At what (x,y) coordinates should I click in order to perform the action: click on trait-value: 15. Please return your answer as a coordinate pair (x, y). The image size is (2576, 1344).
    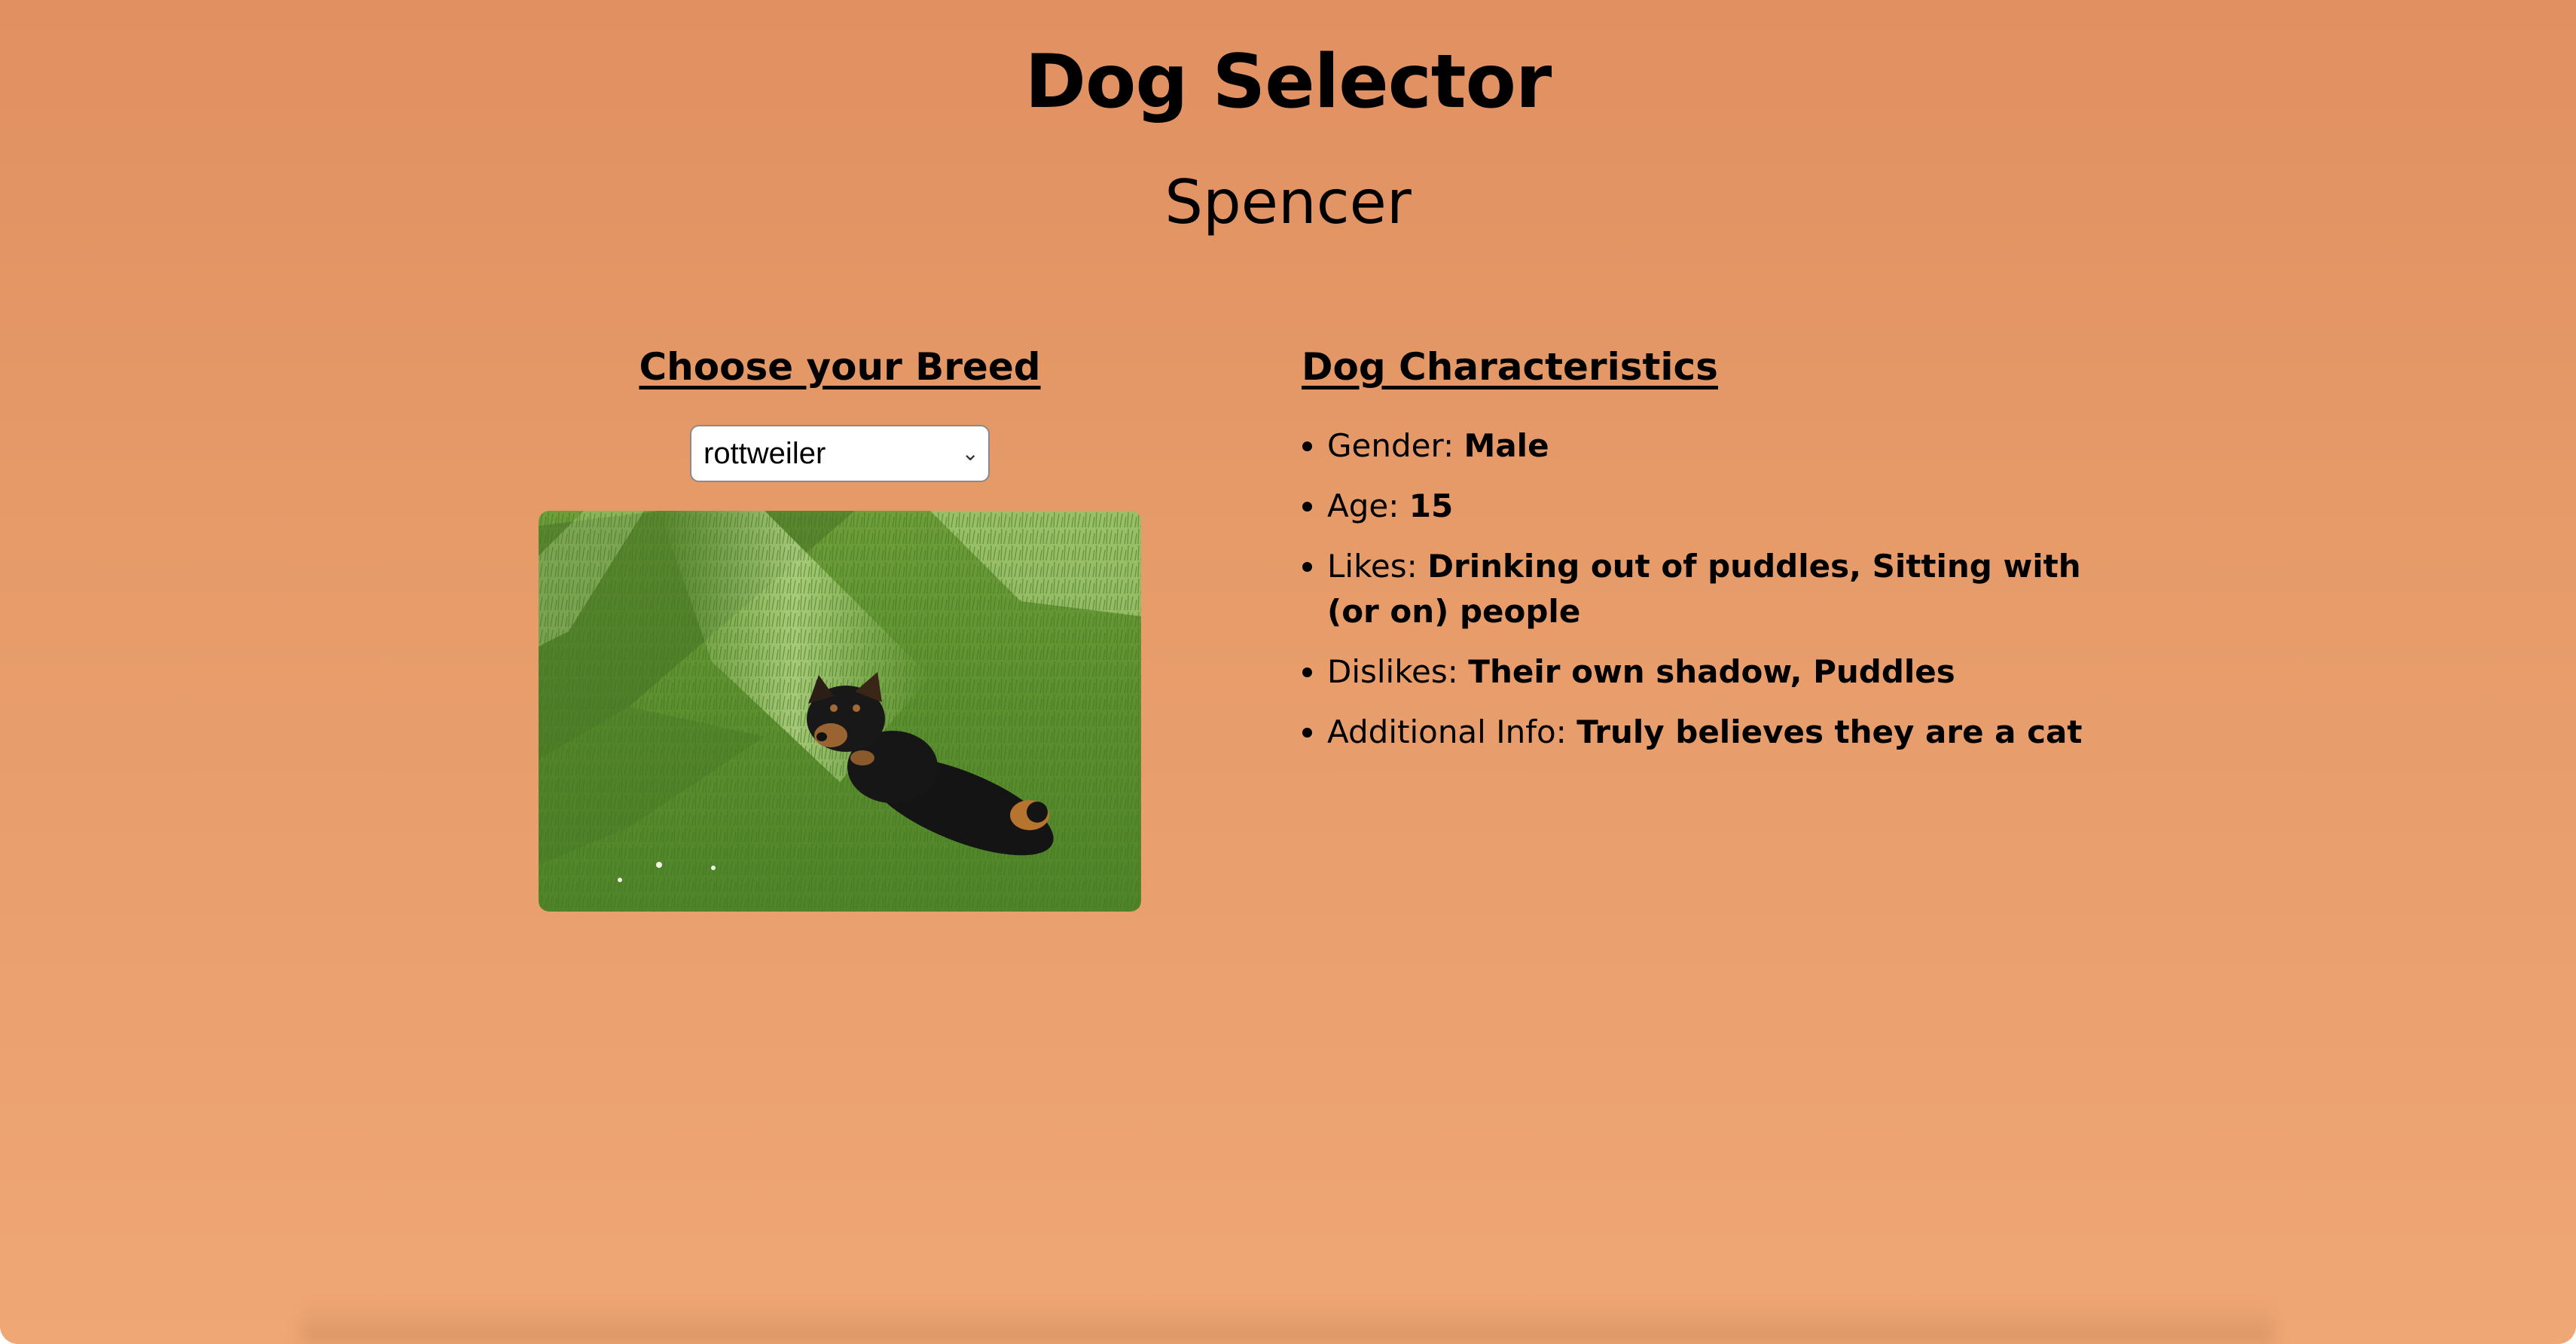
    Looking at the image, I should click on (1432, 505).